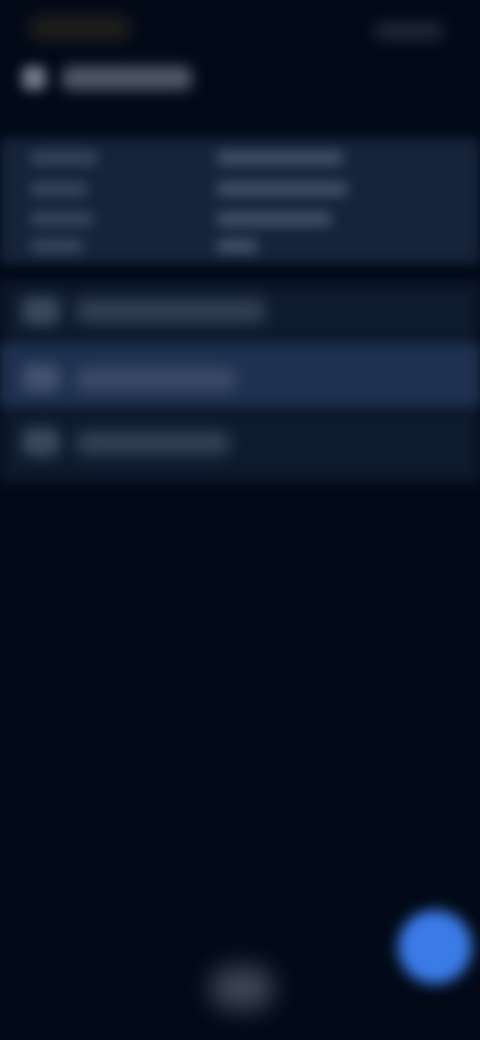 The image size is (480, 1040). I want to click on back-arrow-icon, so click(34, 78).